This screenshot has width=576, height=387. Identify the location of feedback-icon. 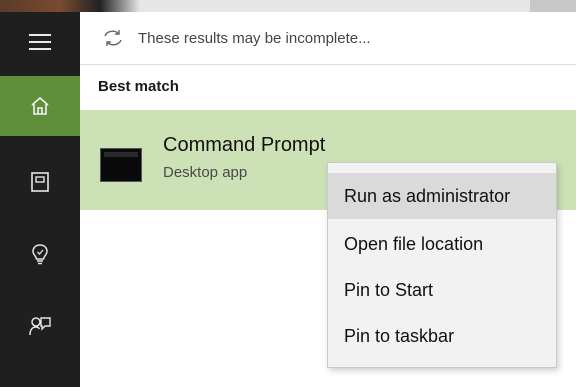
(40, 326).